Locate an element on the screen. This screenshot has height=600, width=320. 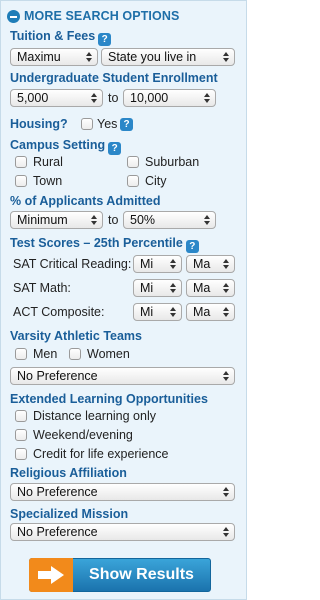
enrollment-max-value: 10,000 is located at coordinates (149, 98).